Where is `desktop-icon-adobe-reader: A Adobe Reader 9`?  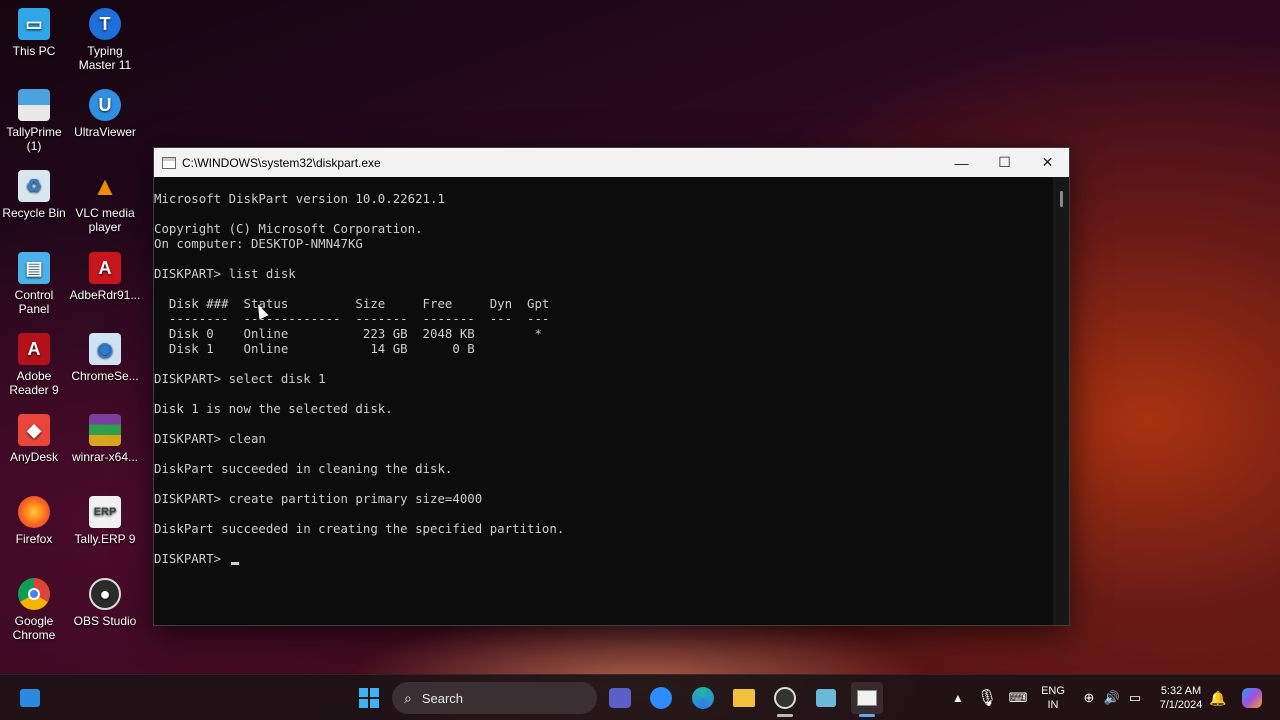
desktop-icon-adobe-reader: A Adobe Reader 9 is located at coordinates (35, 365).